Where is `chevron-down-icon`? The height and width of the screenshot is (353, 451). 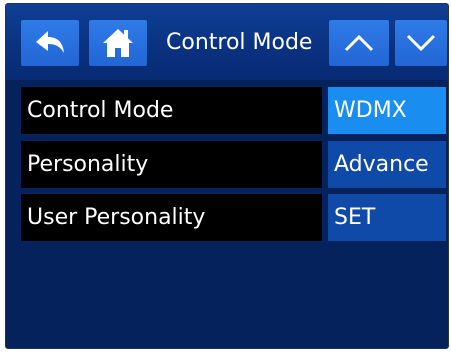 chevron-down-icon is located at coordinates (421, 43).